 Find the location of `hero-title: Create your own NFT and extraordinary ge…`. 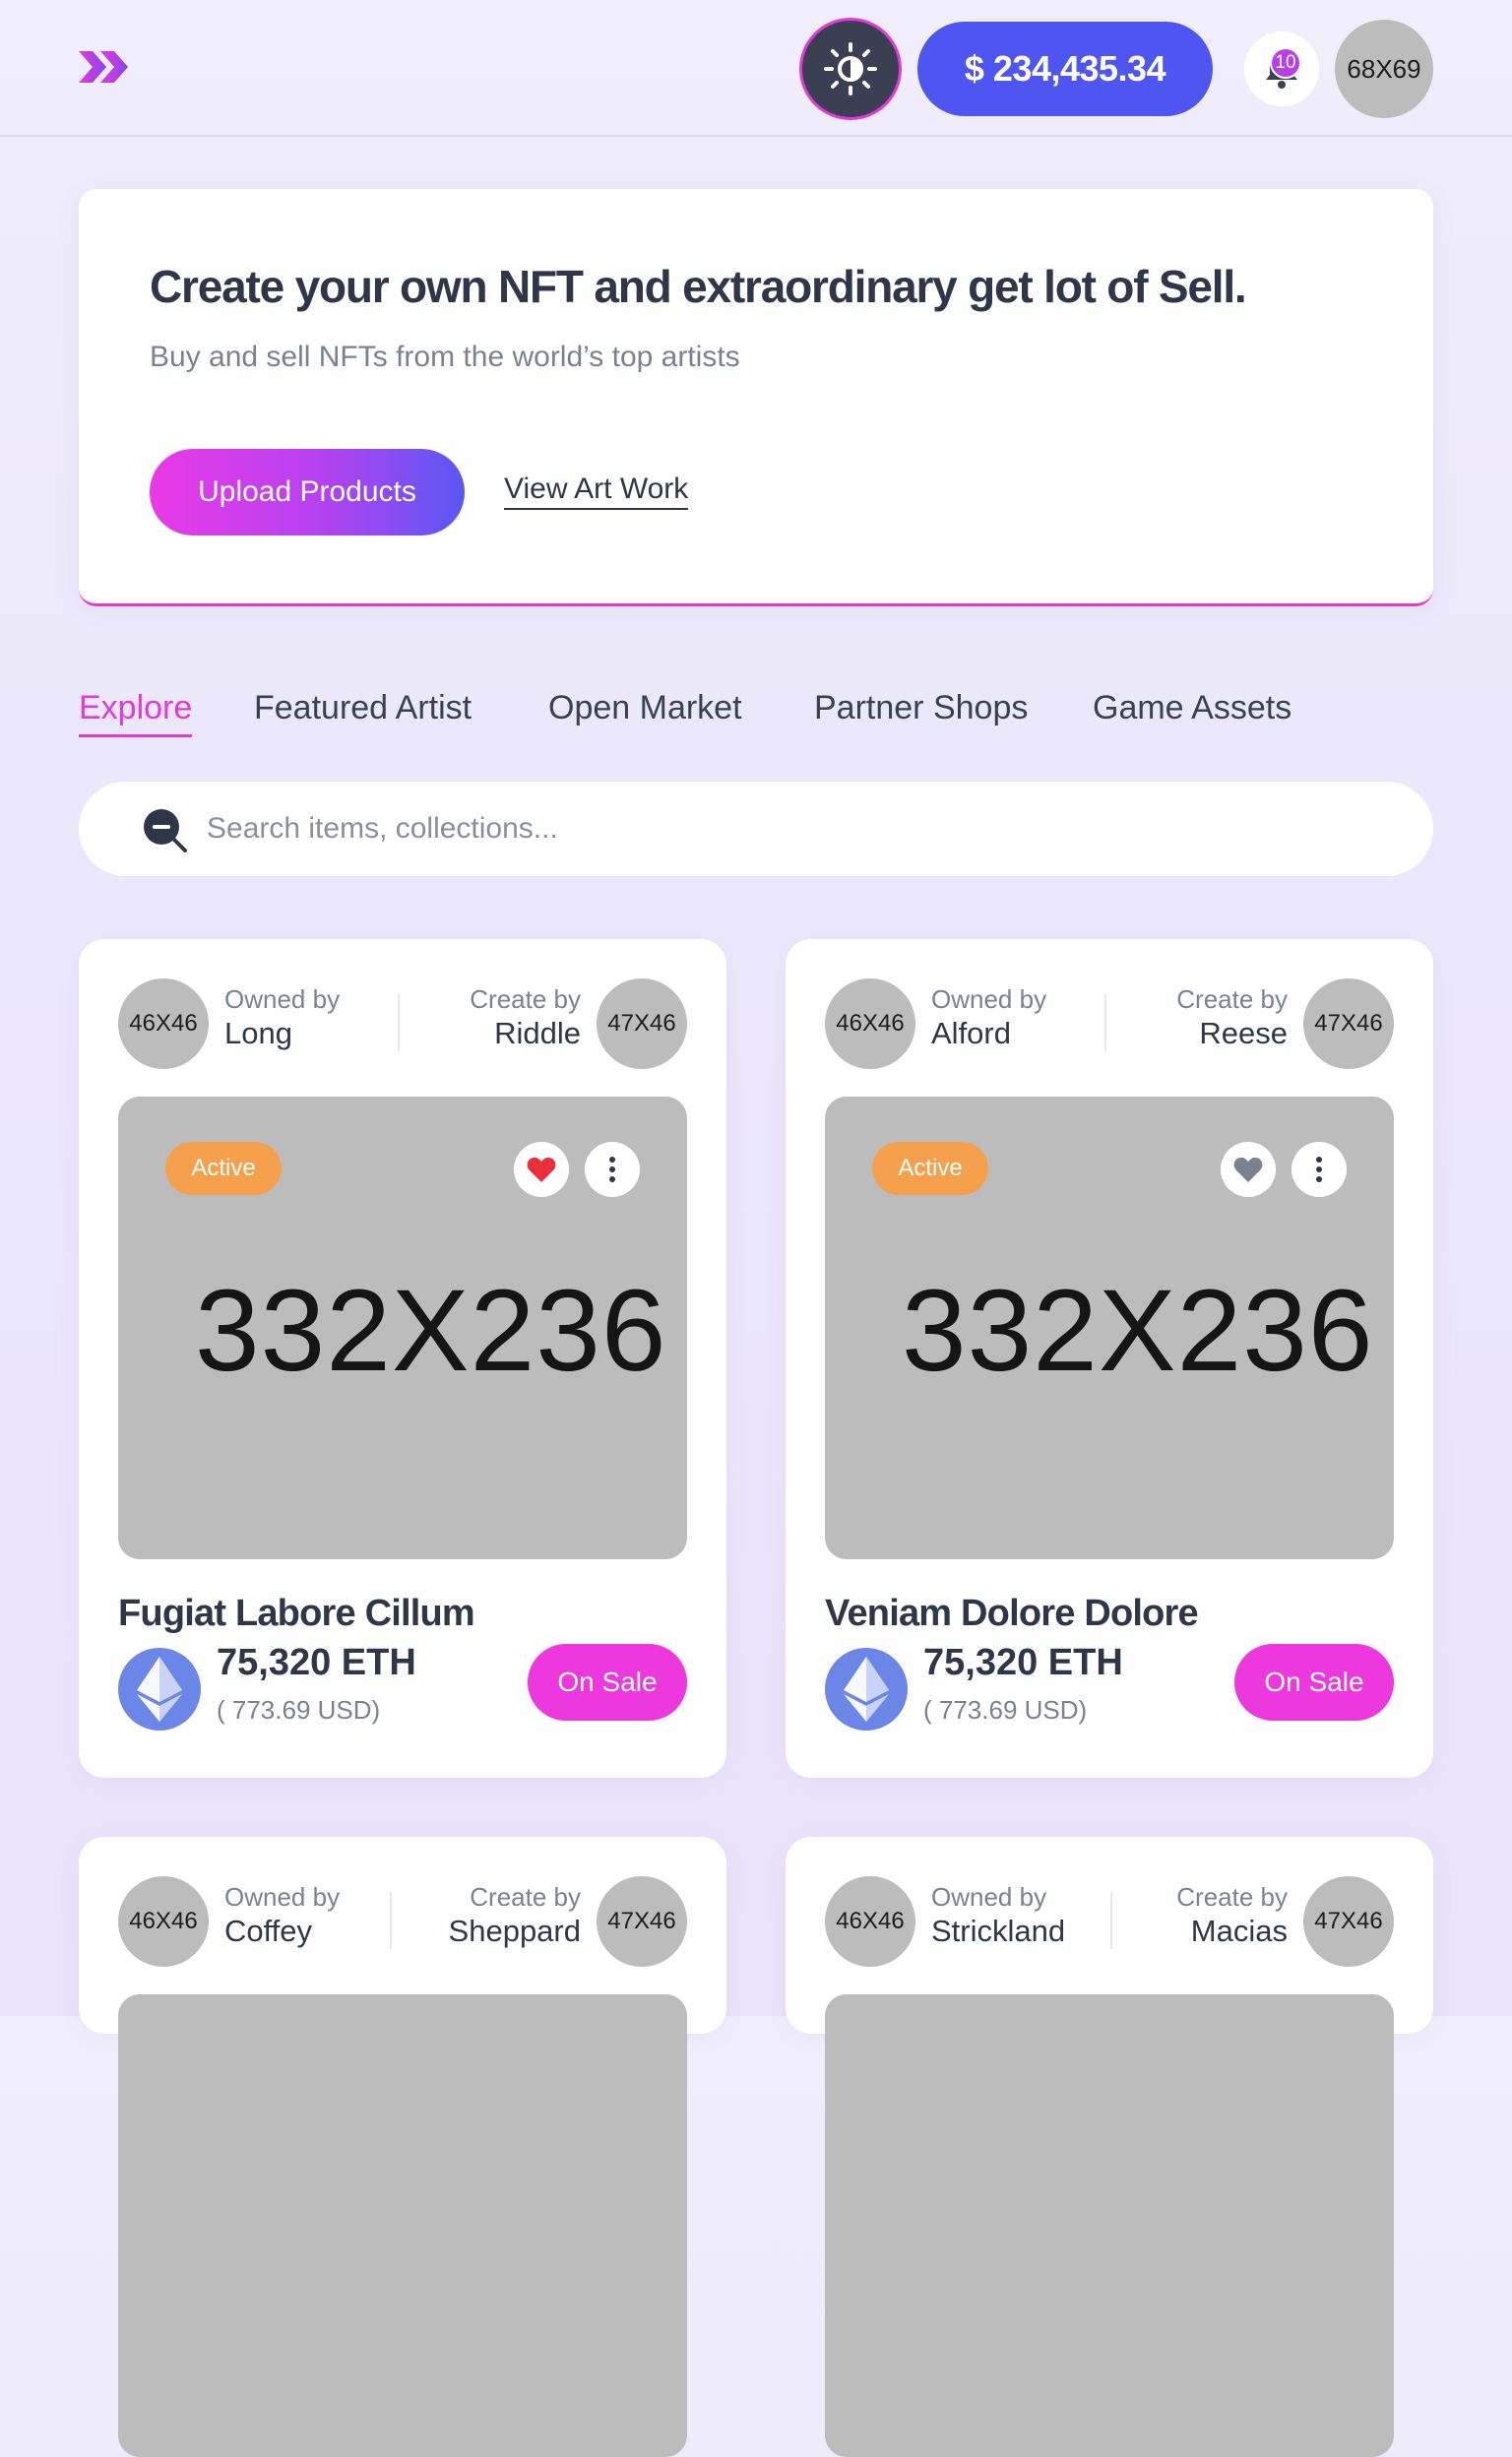

hero-title: Create your own NFT and extraordinary ge… is located at coordinates (698, 286).